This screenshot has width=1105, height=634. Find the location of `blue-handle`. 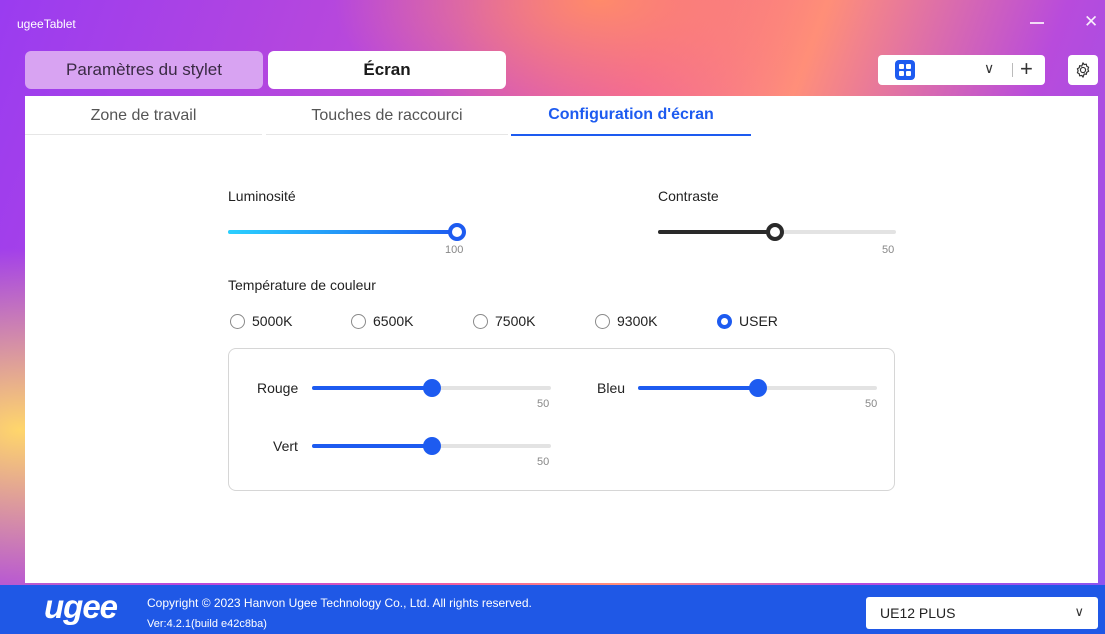

blue-handle is located at coordinates (758, 388).